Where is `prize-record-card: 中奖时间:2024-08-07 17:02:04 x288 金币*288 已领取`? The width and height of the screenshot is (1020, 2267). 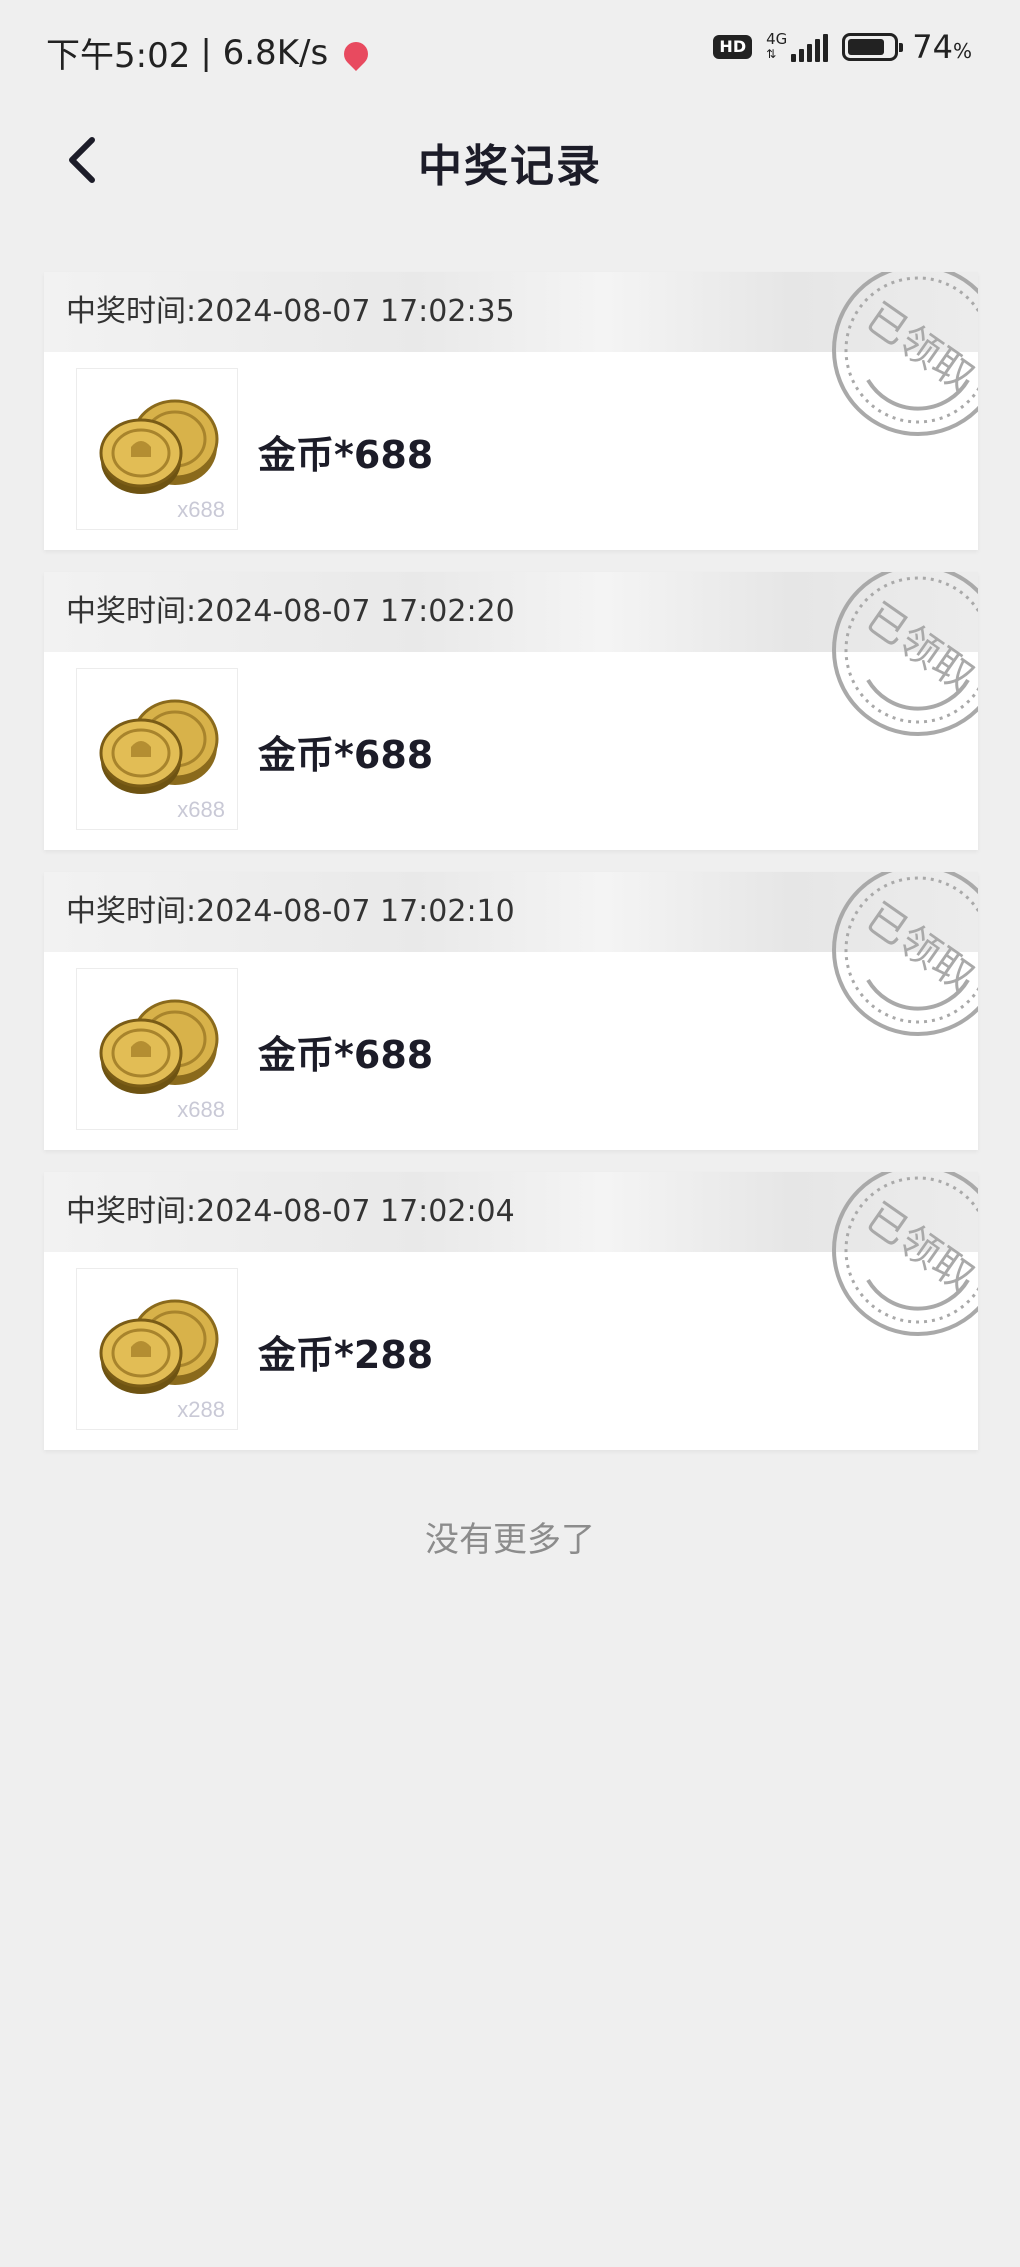 prize-record-card: 中奖时间:2024-08-07 17:02:04 x288 金币*288 已领取 is located at coordinates (511, 1311).